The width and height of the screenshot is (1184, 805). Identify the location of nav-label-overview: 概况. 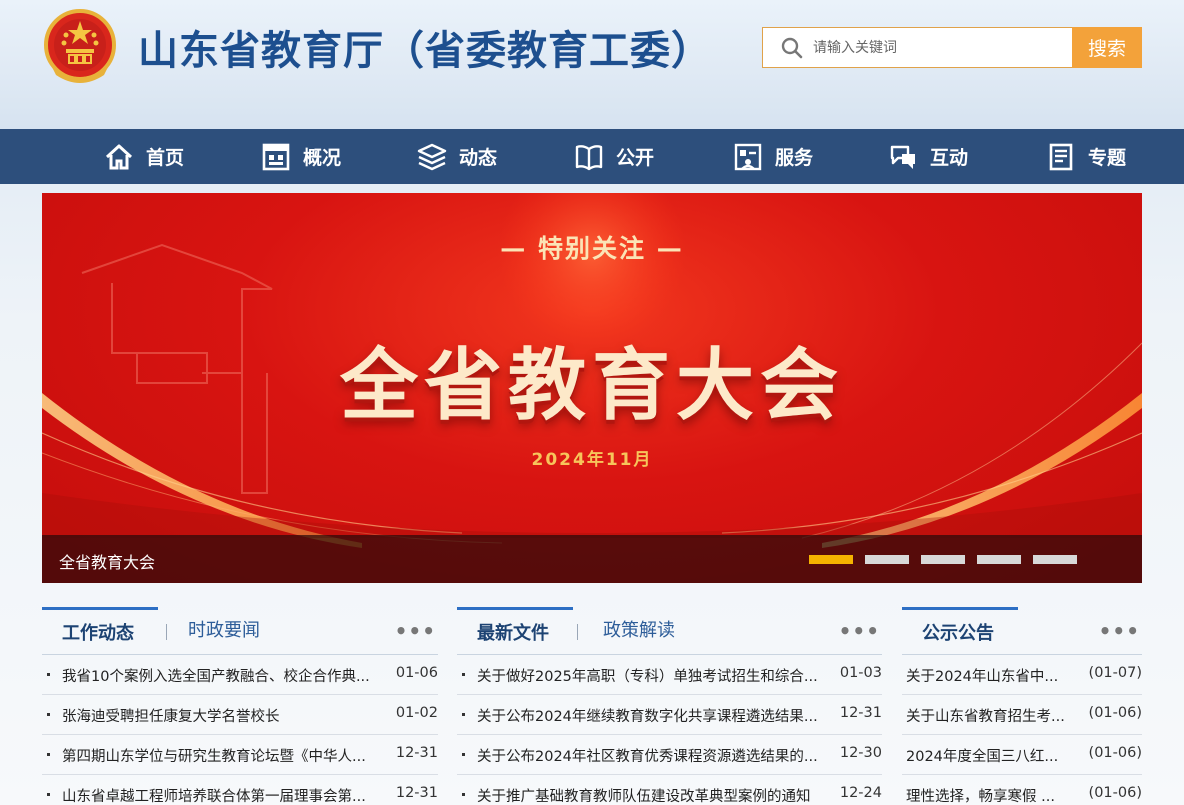
(322, 158).